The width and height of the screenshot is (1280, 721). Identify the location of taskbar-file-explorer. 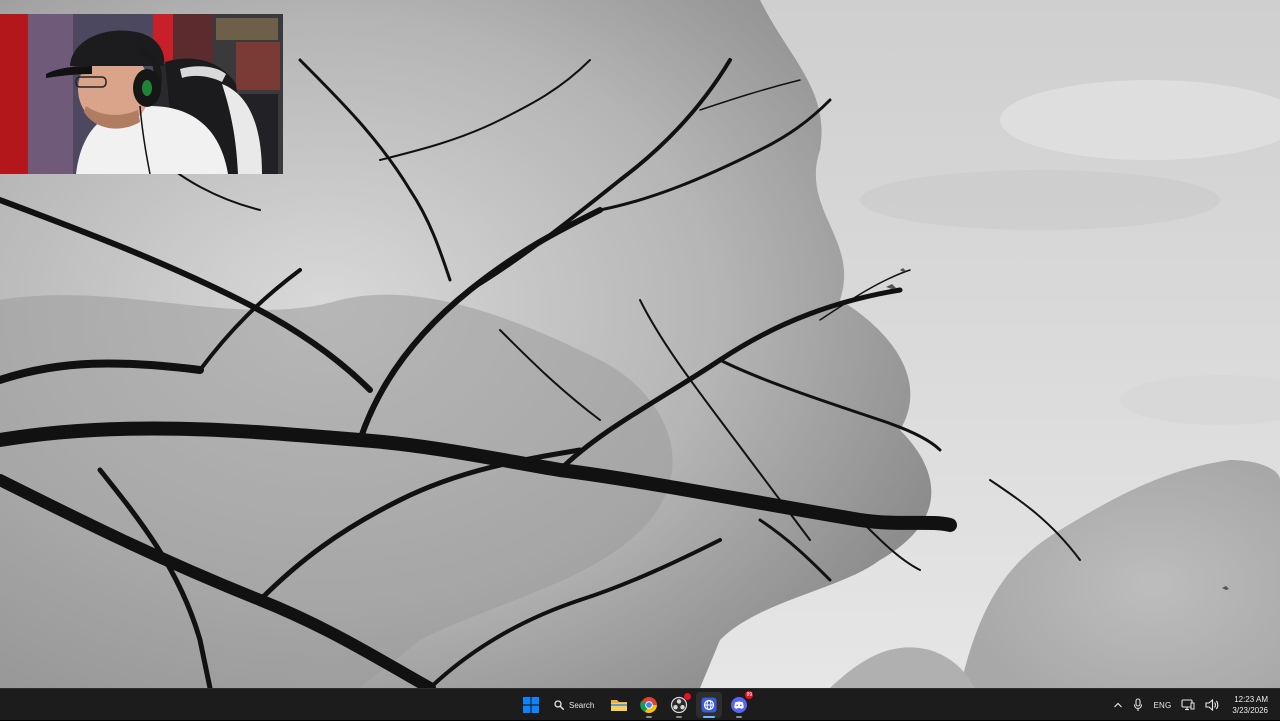
(619, 705).